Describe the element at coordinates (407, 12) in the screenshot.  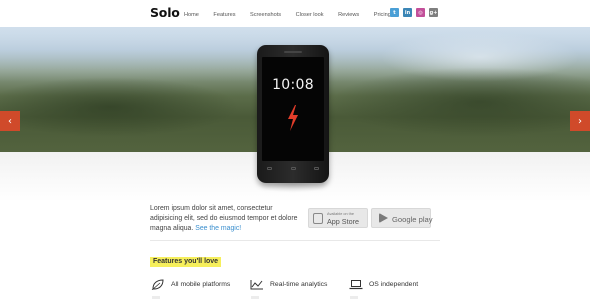
I see `linkedin-icon: in` at that location.